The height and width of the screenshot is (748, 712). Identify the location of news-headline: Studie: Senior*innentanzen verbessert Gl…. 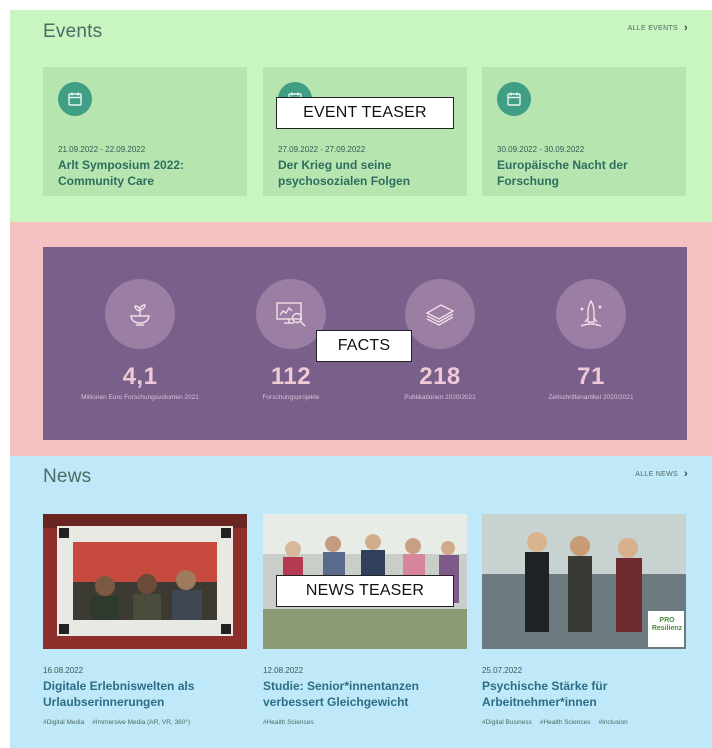
(365, 694).